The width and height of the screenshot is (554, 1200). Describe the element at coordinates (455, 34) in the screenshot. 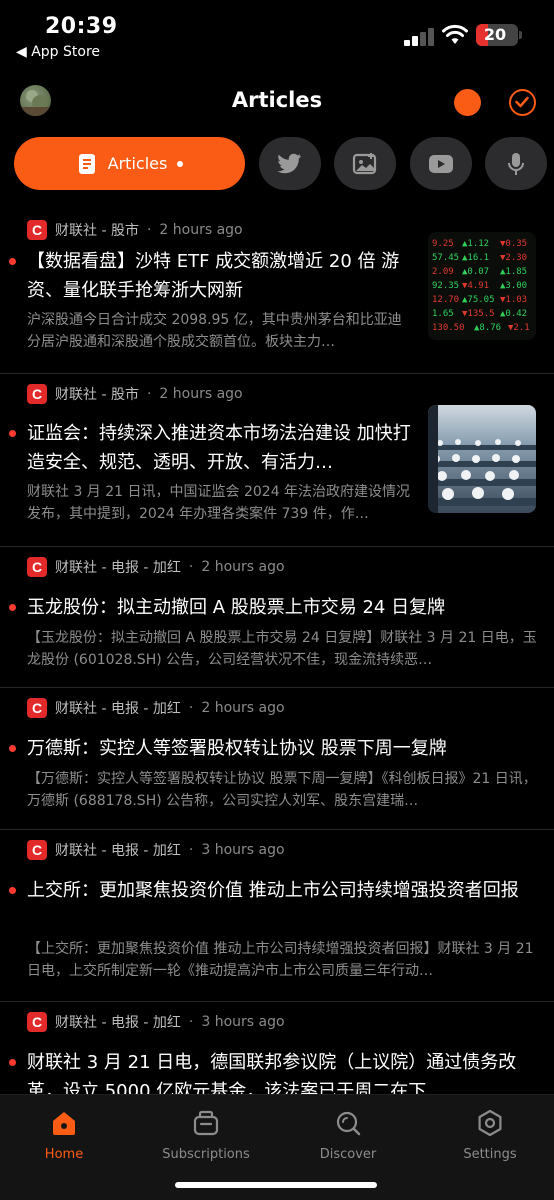

I see `wifi-icon` at that location.